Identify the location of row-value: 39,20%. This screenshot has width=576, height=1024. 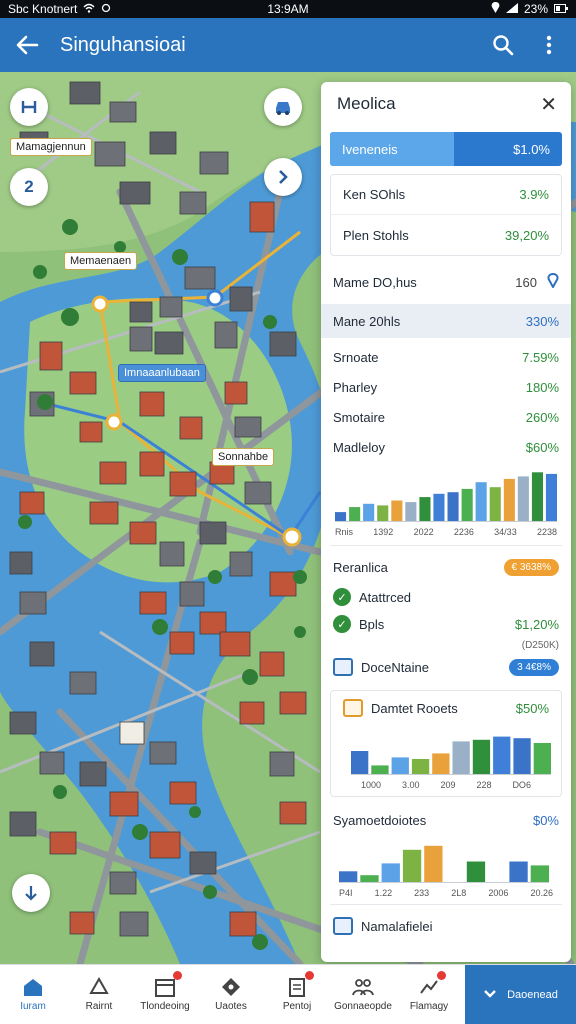
(526, 235).